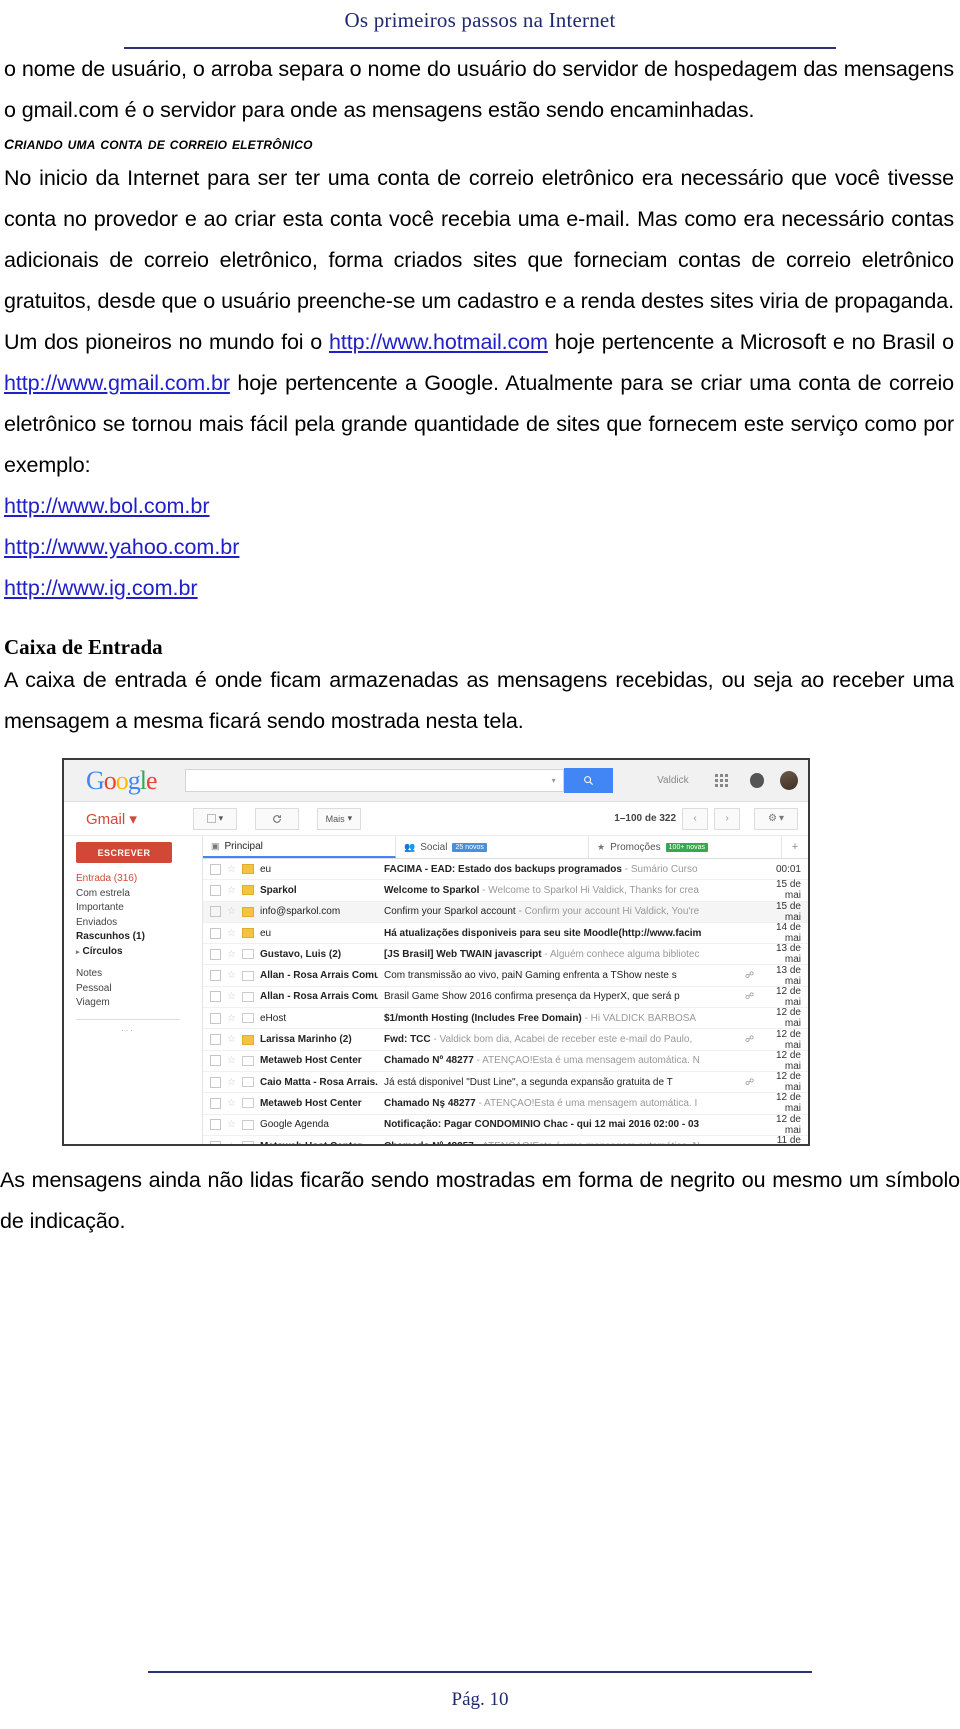  What do you see at coordinates (121, 547) in the screenshot?
I see `link-yahoo: http://www.yahoo.com.br` at bounding box center [121, 547].